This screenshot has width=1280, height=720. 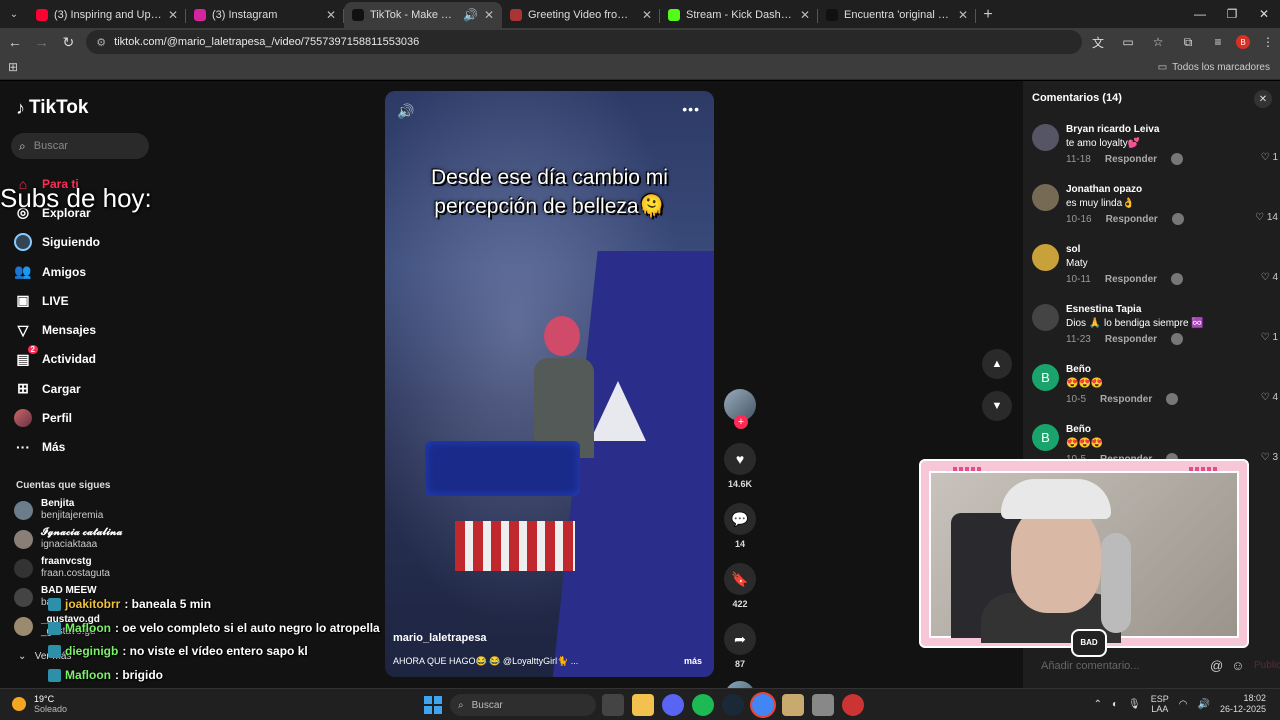 I want to click on like-button: ♥, so click(x=740, y=459).